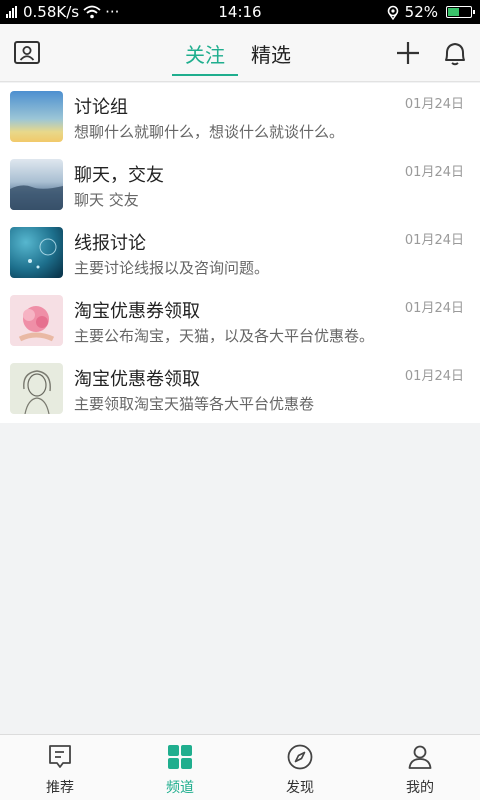  I want to click on status-bar: 0.58K/s ··· 14:16 52%, so click(240, 12).